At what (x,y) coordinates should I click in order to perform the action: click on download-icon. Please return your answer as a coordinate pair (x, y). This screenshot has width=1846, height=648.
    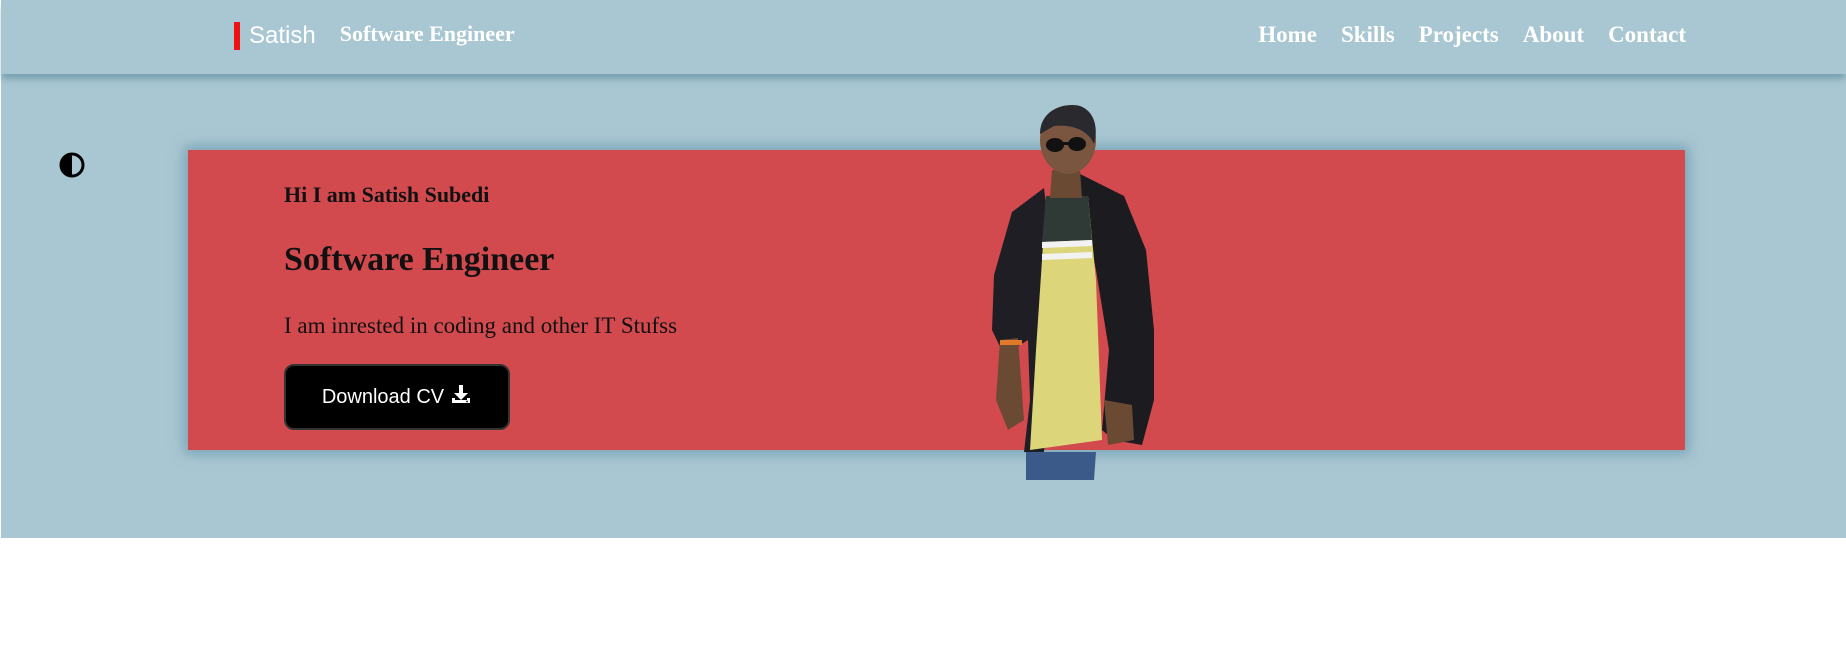
    Looking at the image, I should click on (461, 397).